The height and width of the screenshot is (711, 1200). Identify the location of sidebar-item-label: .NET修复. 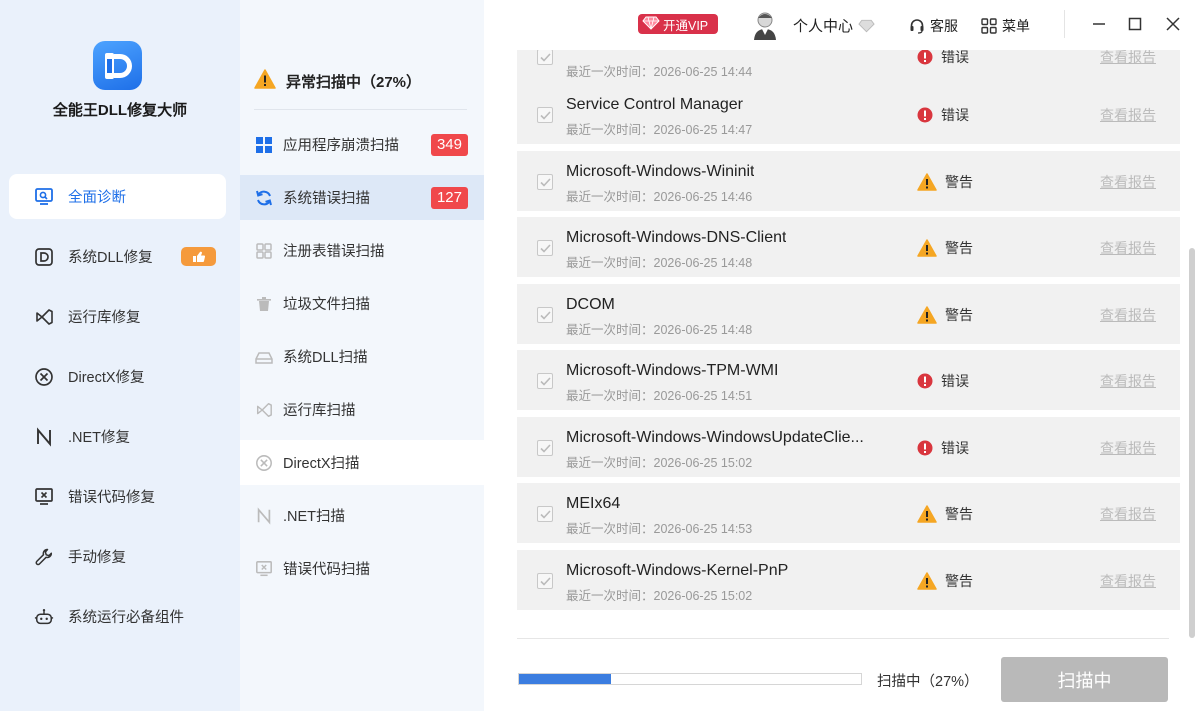
(99, 438).